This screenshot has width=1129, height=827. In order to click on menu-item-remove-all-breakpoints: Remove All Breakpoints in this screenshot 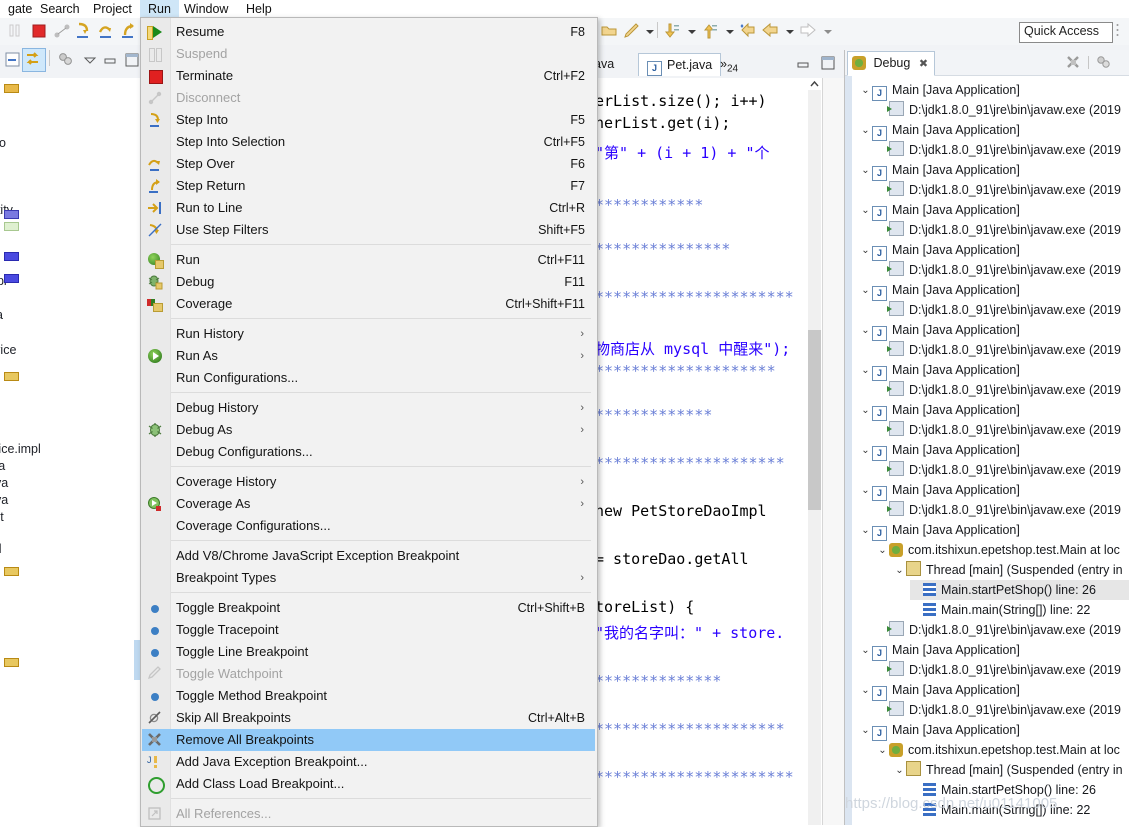, I will do `click(368, 740)`.